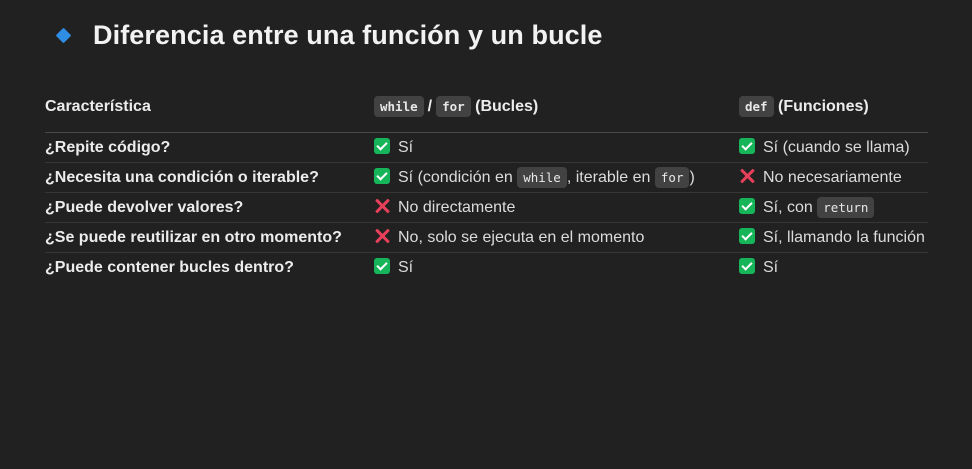 The width and height of the screenshot is (972, 469). What do you see at coordinates (348, 34) in the screenshot?
I see `heading-title: Diferencia entre una función y un bucle` at bounding box center [348, 34].